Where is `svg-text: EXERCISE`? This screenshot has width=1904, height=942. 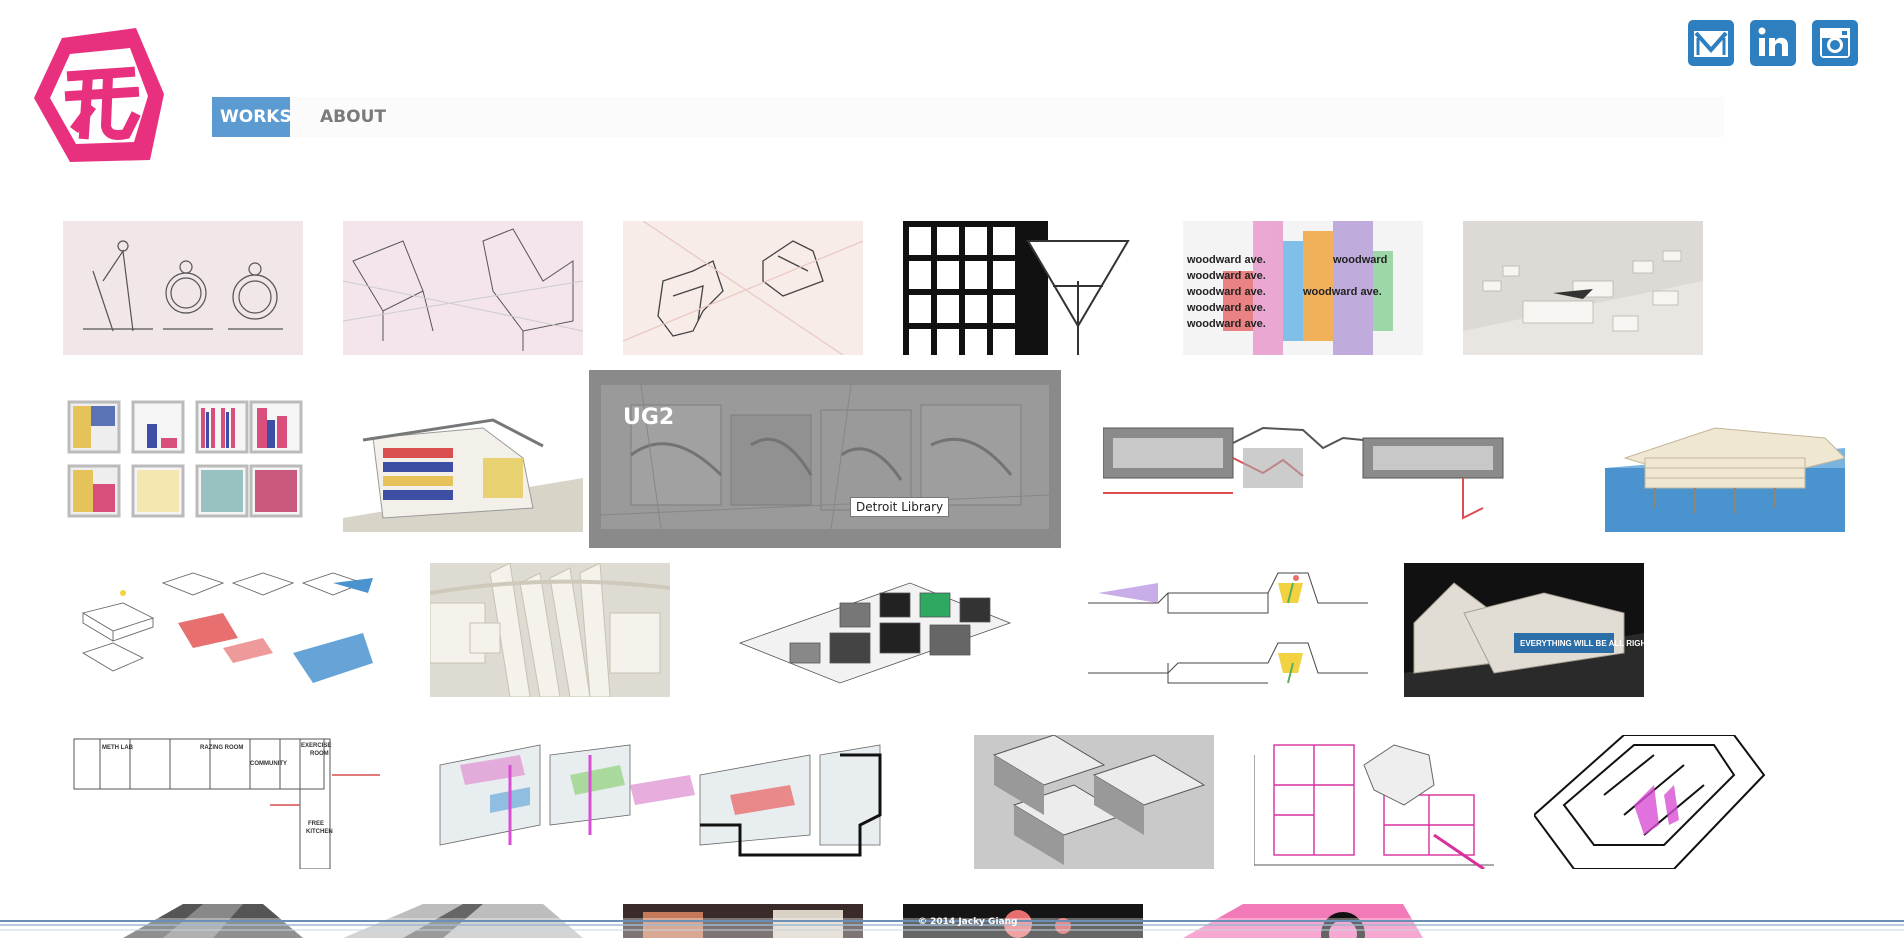
svg-text: EXERCISE is located at coordinates (316, 746).